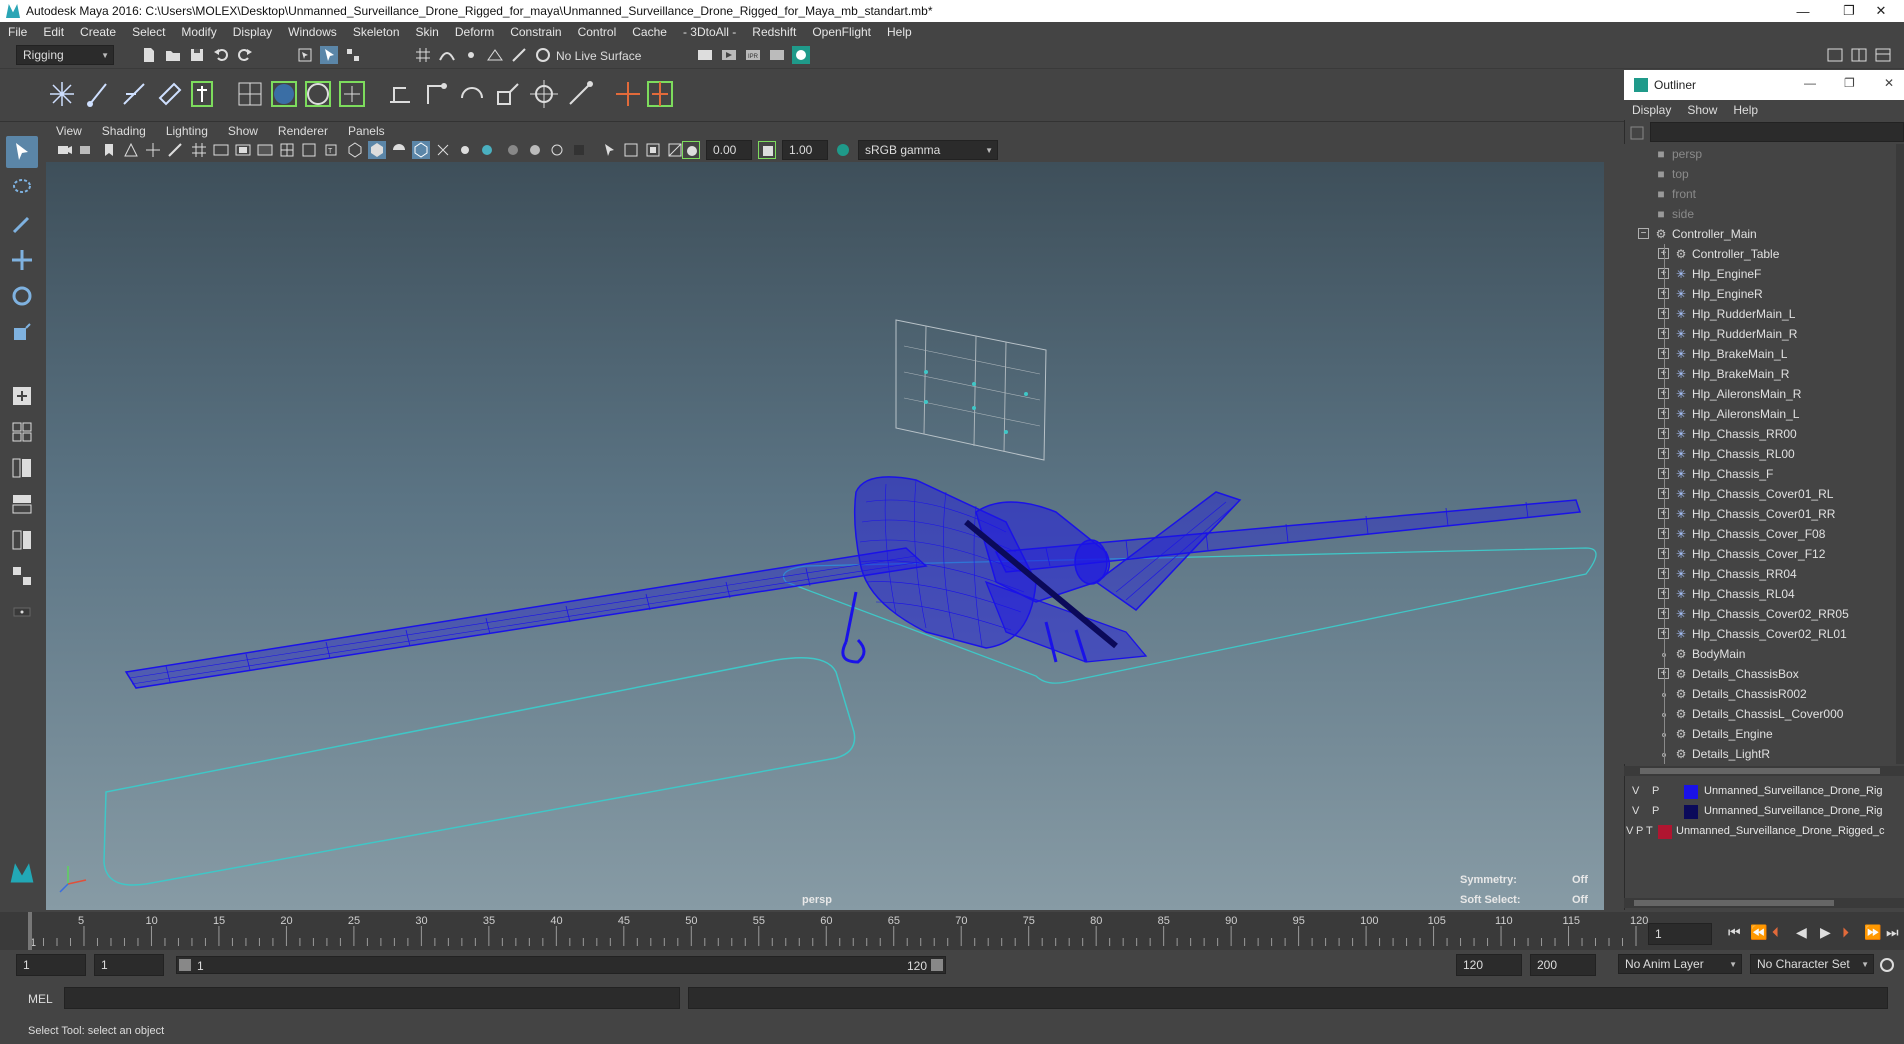  What do you see at coordinates (1764, 414) in the screenshot?
I see `outliner-item: +✳Hlp_AileronsMain_L` at bounding box center [1764, 414].